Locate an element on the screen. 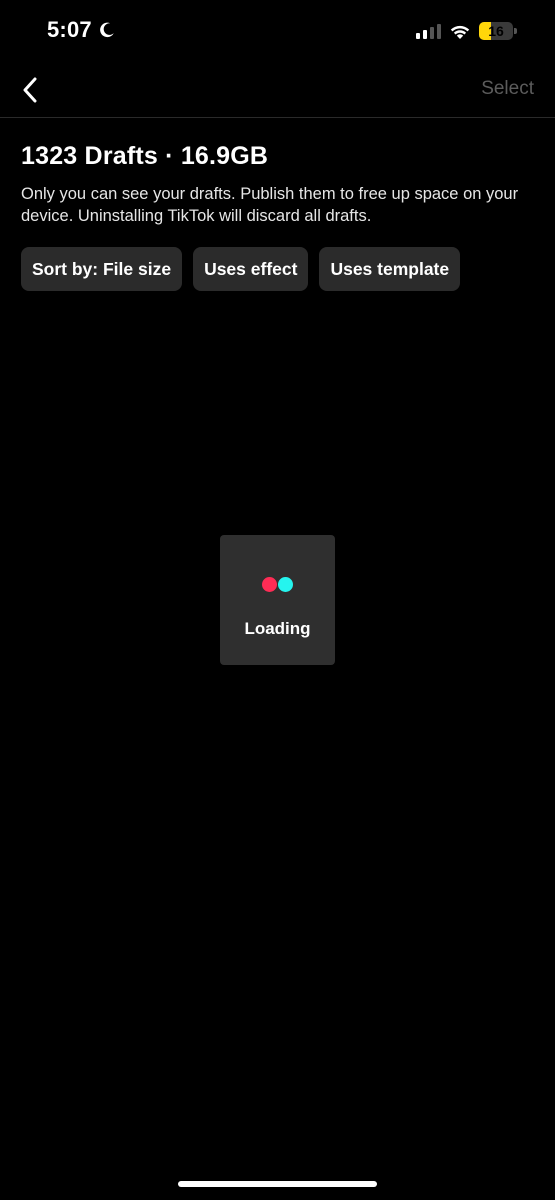  signal-icon is located at coordinates (428, 31).